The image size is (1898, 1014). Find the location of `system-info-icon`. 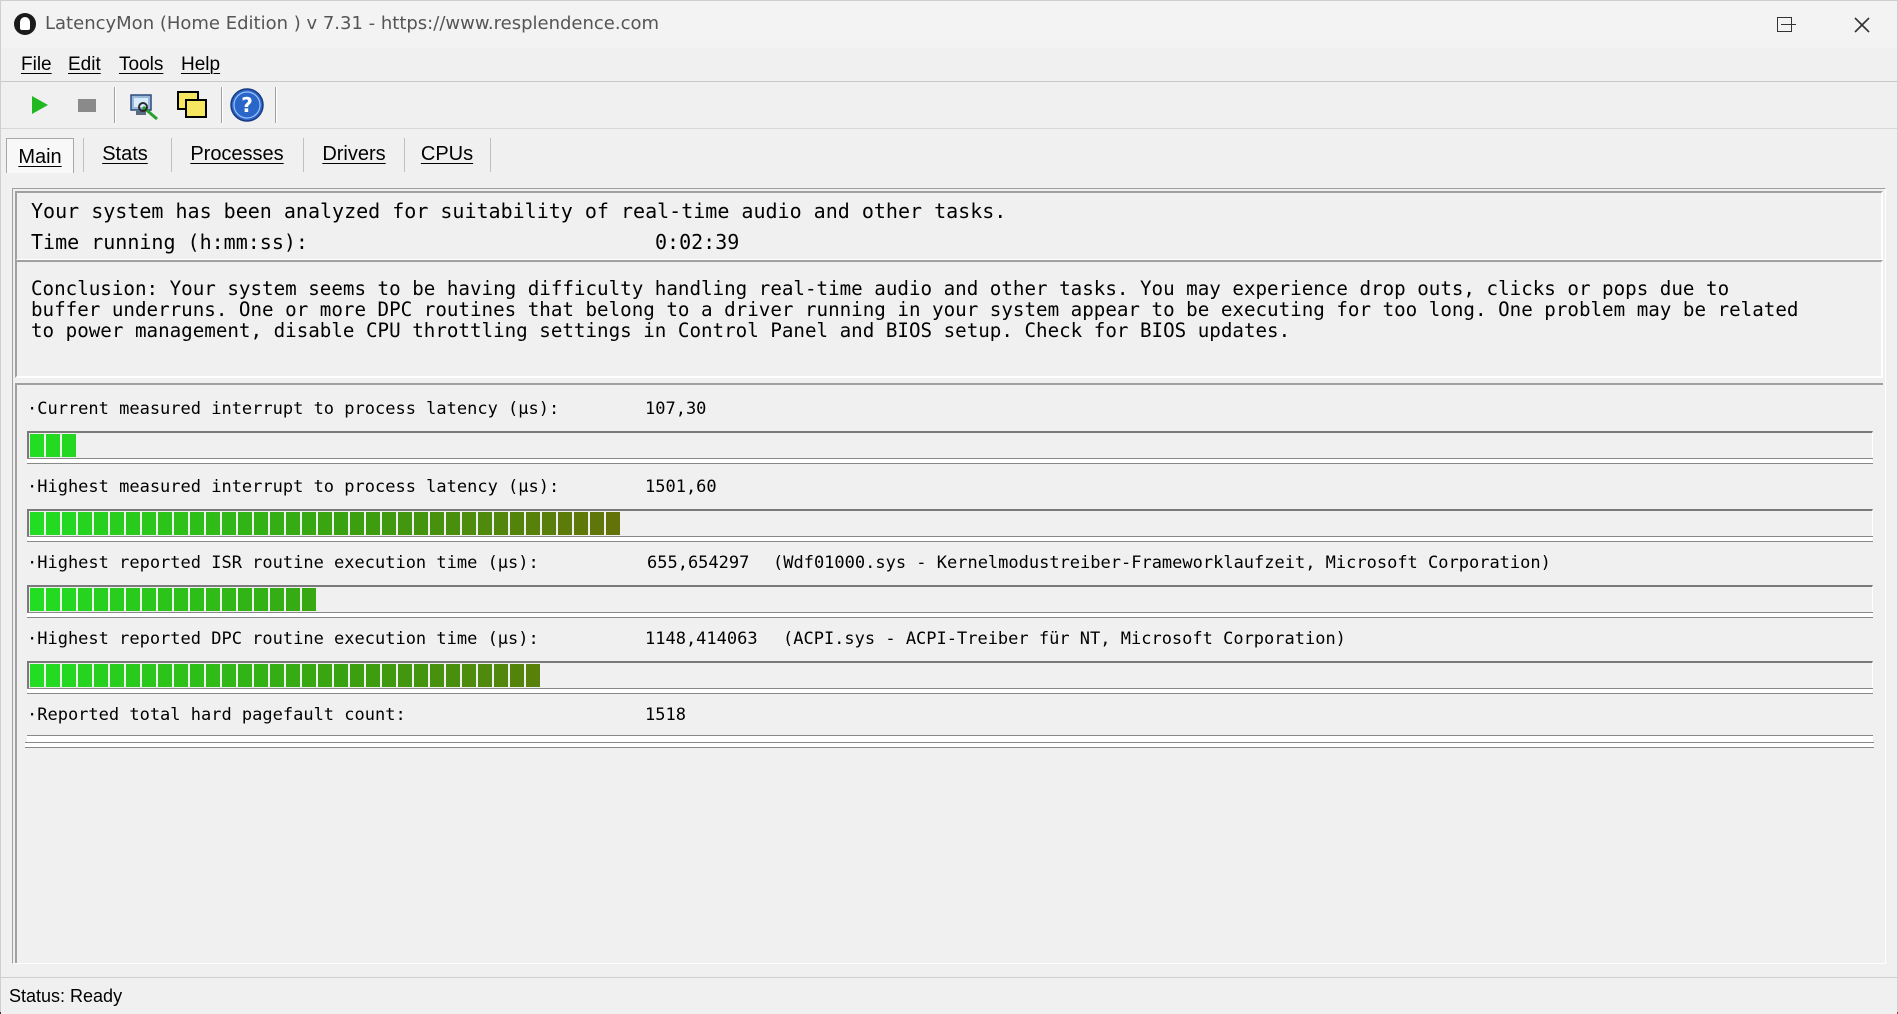

system-info-icon is located at coordinates (144, 107).